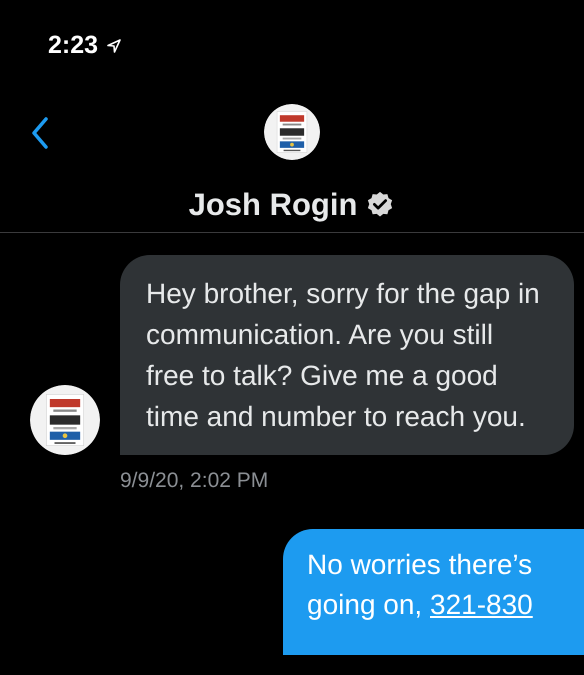  I want to click on message-bubble: No worries there’s going on, 321-830, so click(433, 591).